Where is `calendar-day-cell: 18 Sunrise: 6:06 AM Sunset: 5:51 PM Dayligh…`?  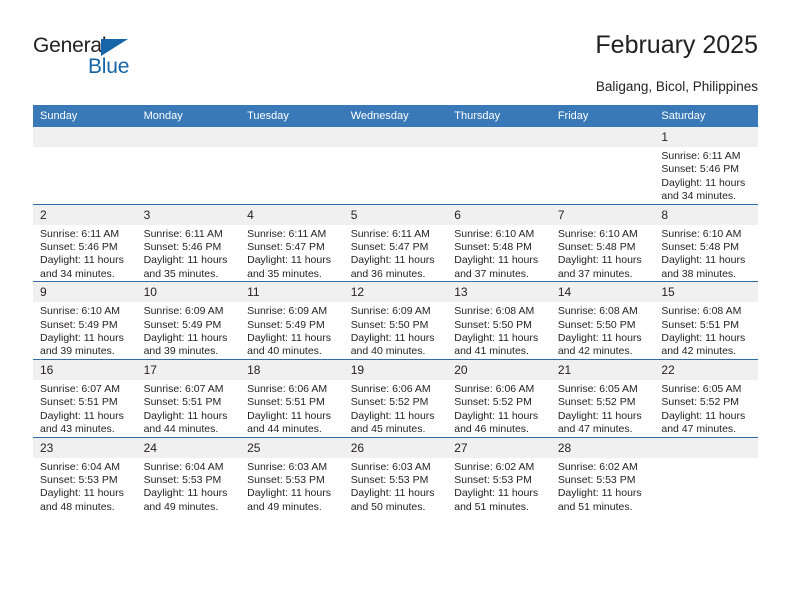 calendar-day-cell: 18 Sunrise: 6:06 AM Sunset: 5:51 PM Dayligh… is located at coordinates (292, 397).